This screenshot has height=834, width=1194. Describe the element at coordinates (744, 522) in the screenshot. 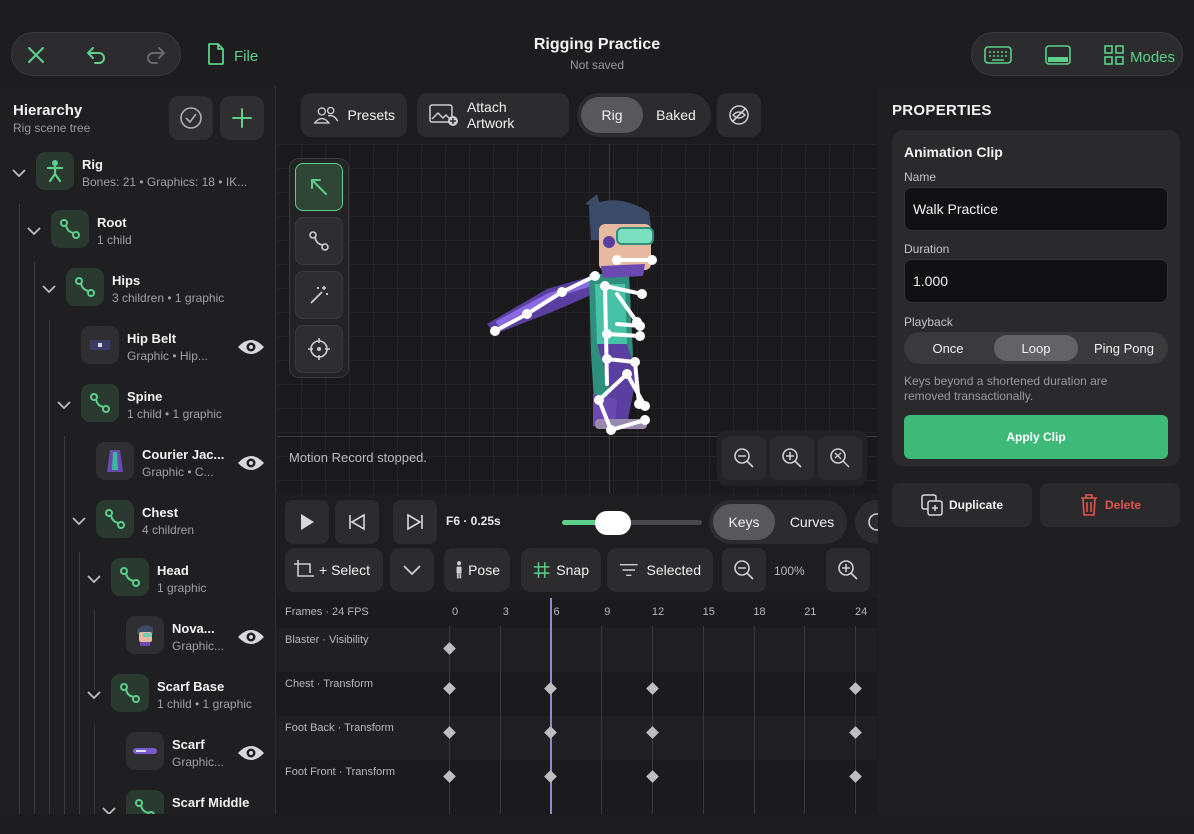

I see `keys-tab: Keys` at that location.